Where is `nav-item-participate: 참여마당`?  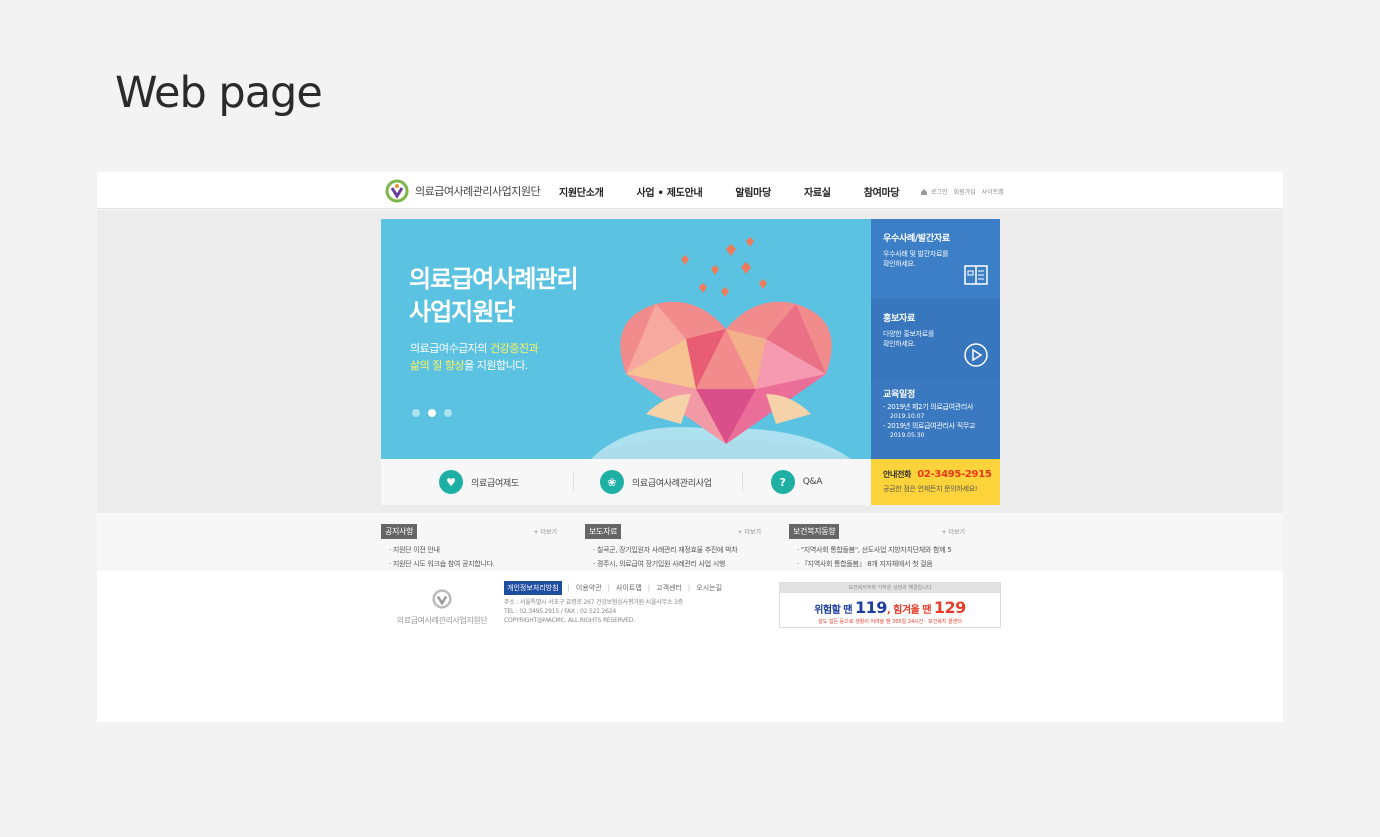 nav-item-participate: 참여마당 is located at coordinates (882, 191).